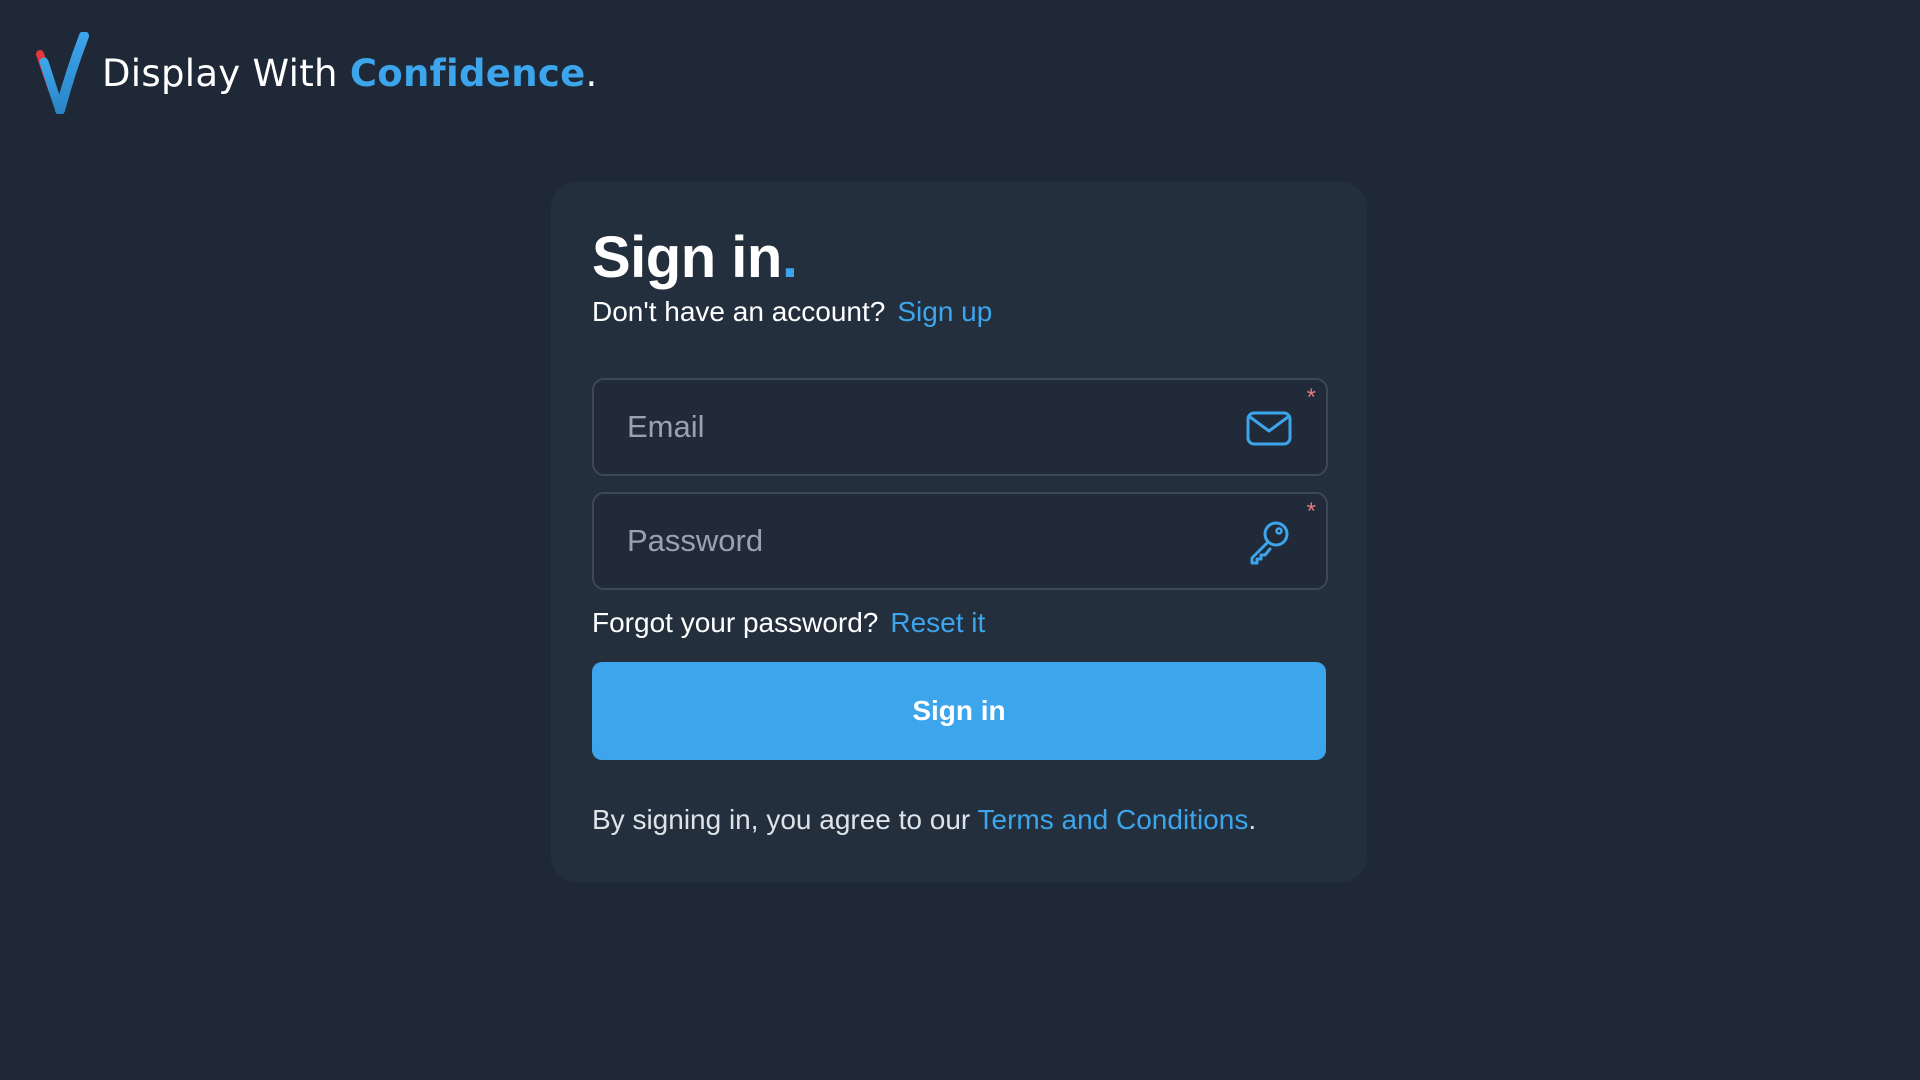 This screenshot has height=1080, width=1920. I want to click on mail-icon, so click(1269, 428).